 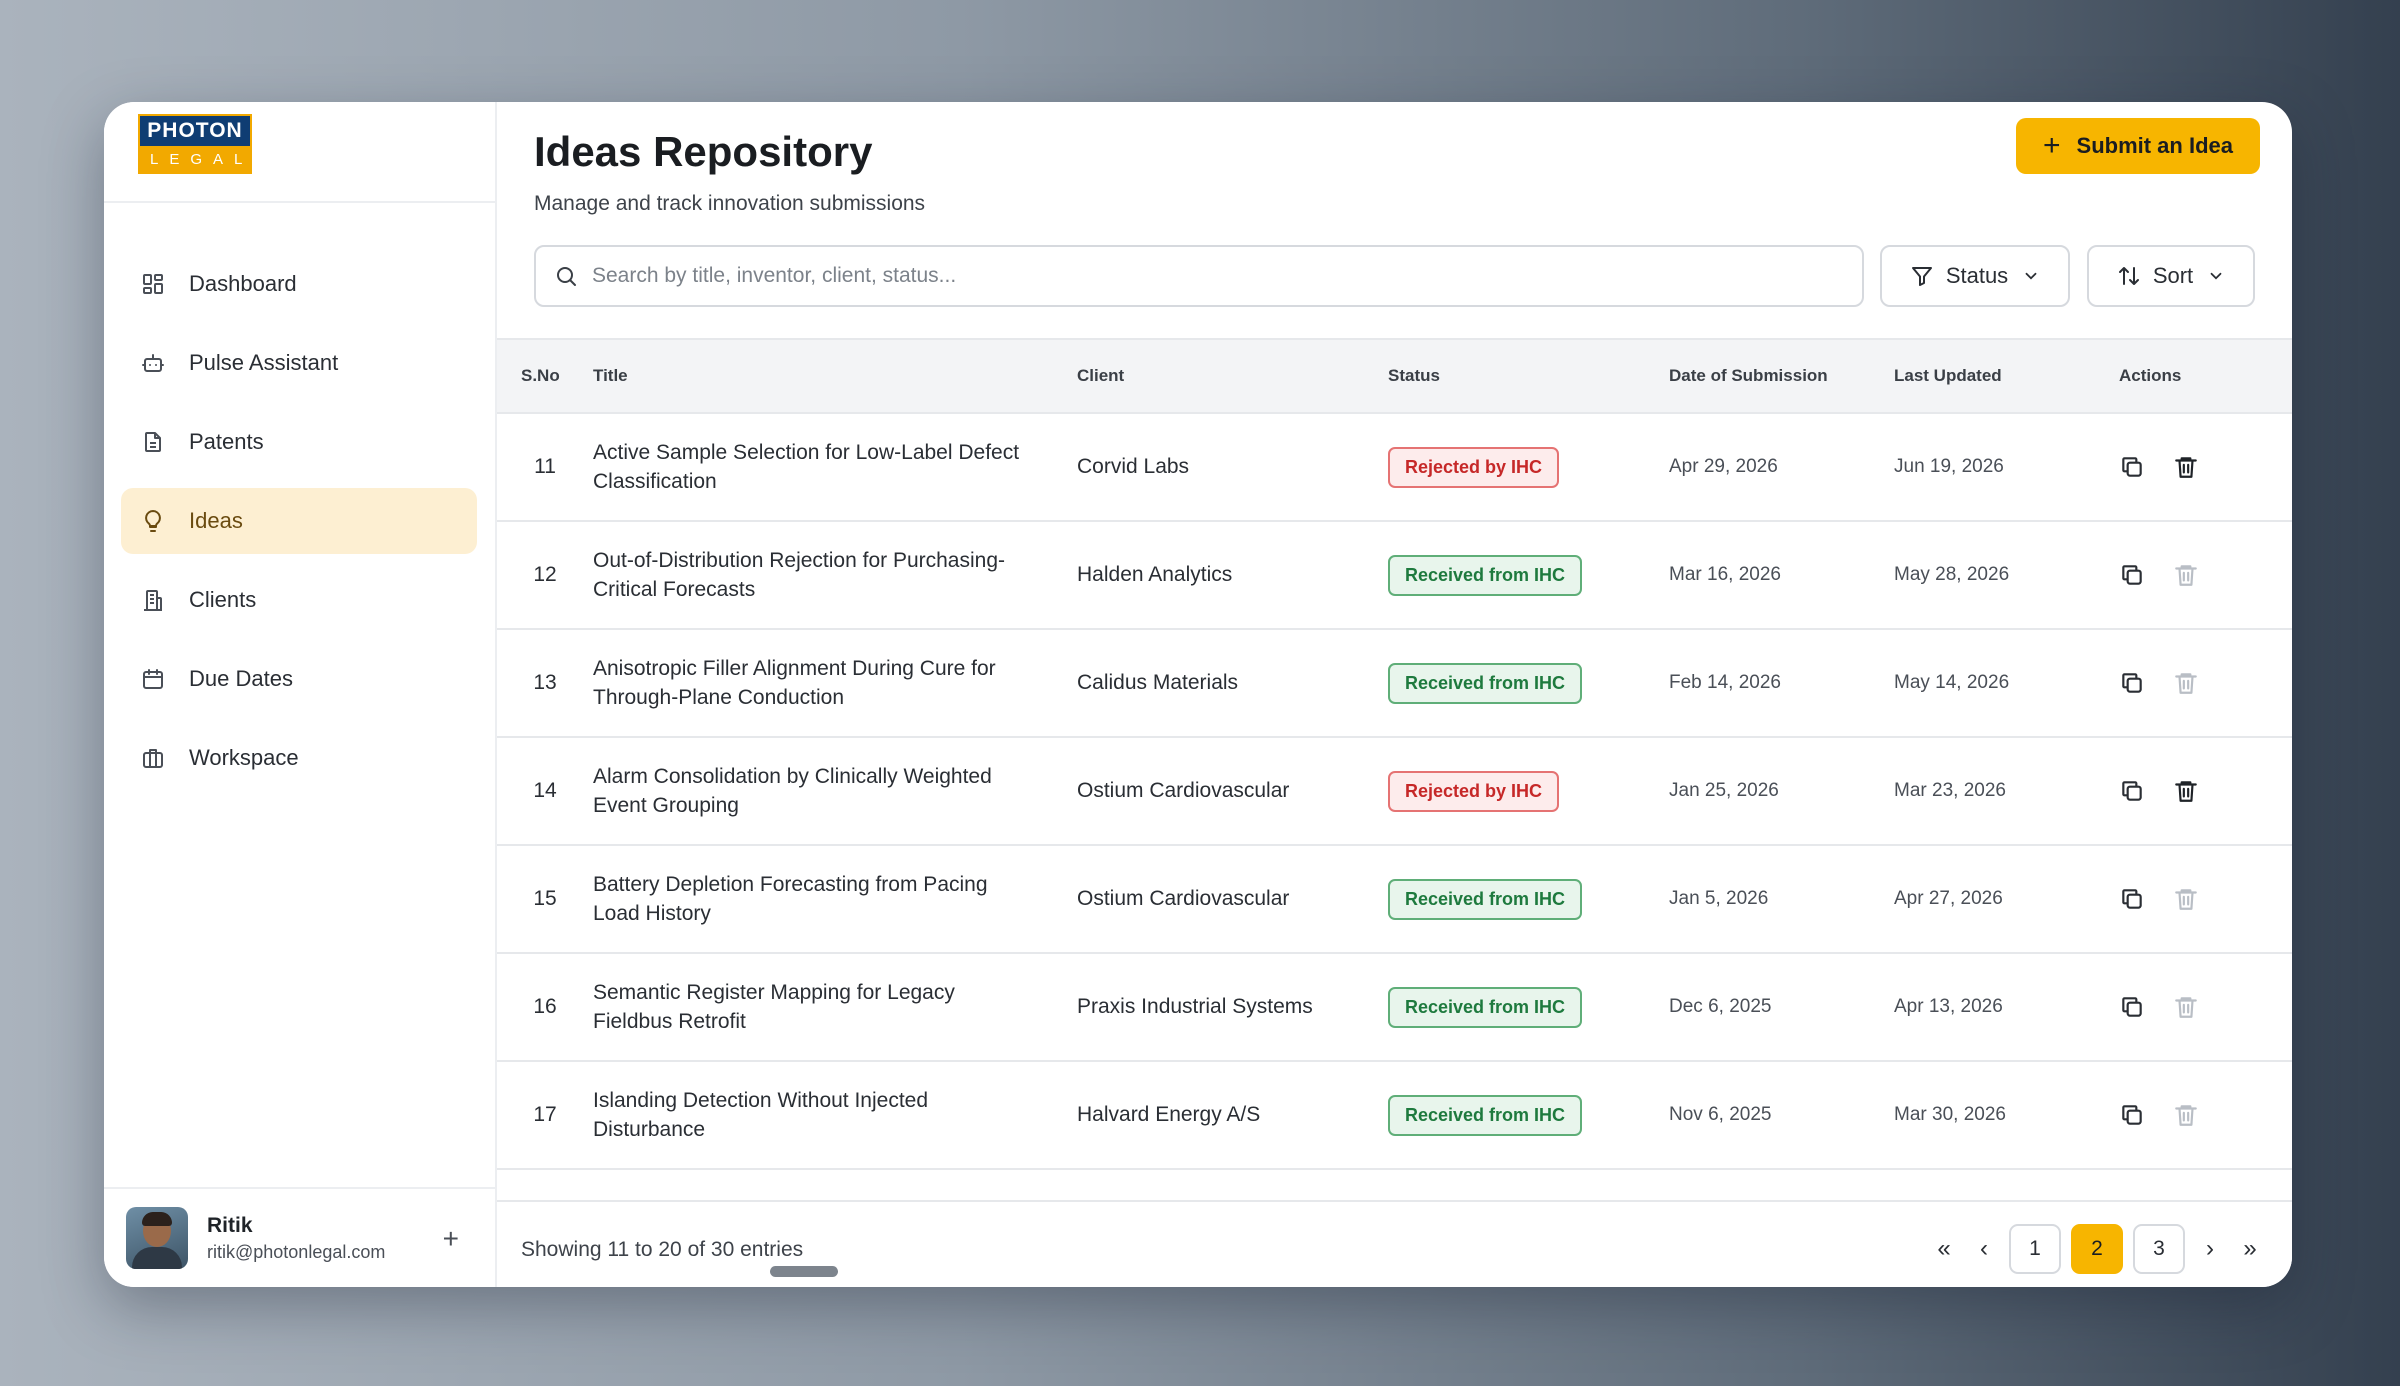 What do you see at coordinates (1948, 1006) in the screenshot?
I see `row-last-updated: Apr 13, 2026` at bounding box center [1948, 1006].